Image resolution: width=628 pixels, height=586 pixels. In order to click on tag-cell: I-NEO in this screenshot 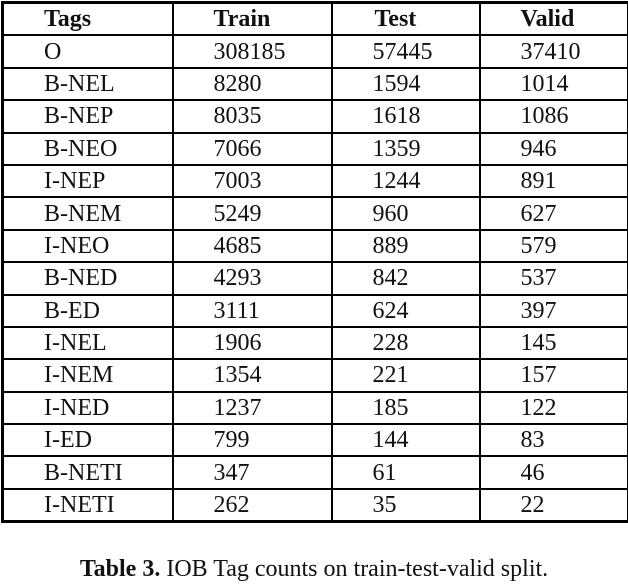, I will do `click(87, 246)`.